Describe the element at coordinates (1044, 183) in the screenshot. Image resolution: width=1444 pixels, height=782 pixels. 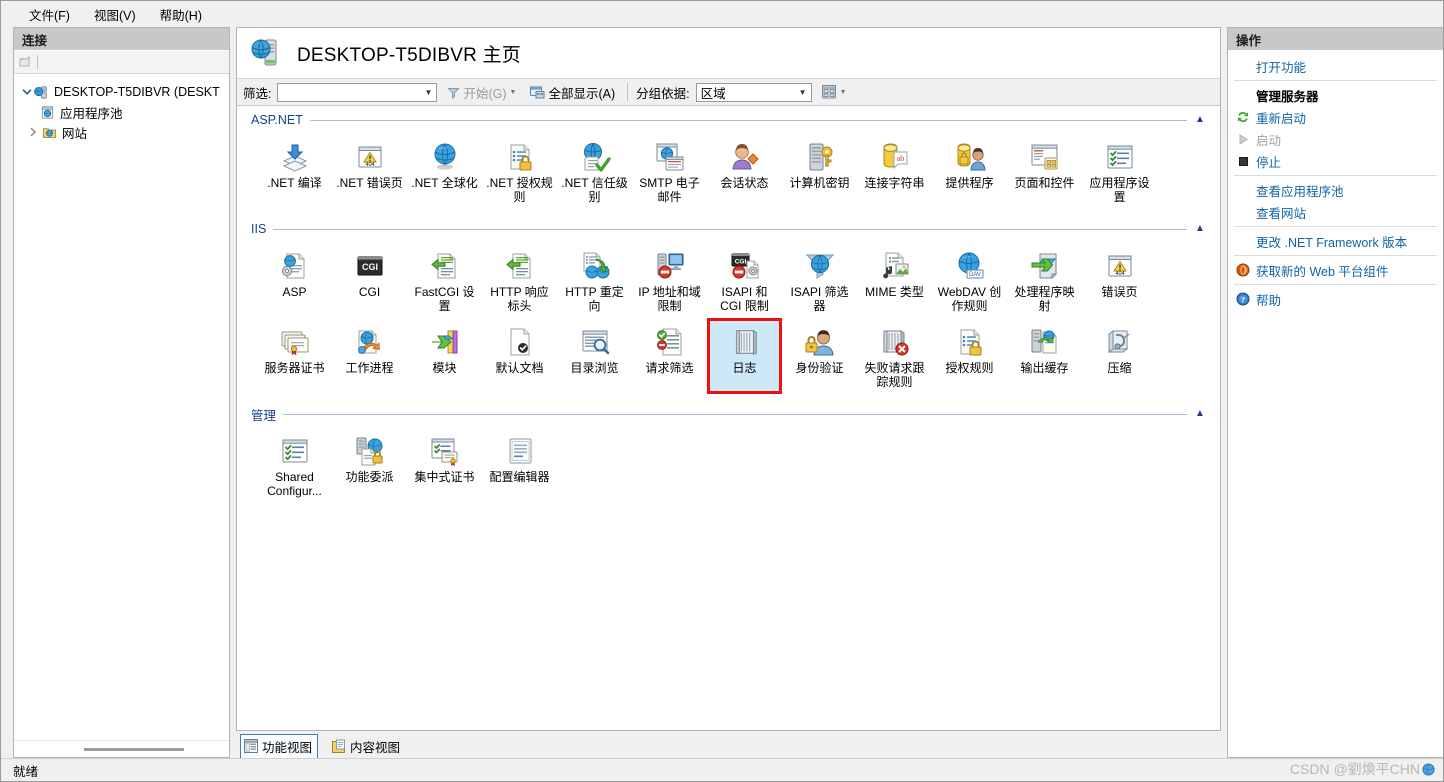
I see `tile-label: 页面和控件` at that location.